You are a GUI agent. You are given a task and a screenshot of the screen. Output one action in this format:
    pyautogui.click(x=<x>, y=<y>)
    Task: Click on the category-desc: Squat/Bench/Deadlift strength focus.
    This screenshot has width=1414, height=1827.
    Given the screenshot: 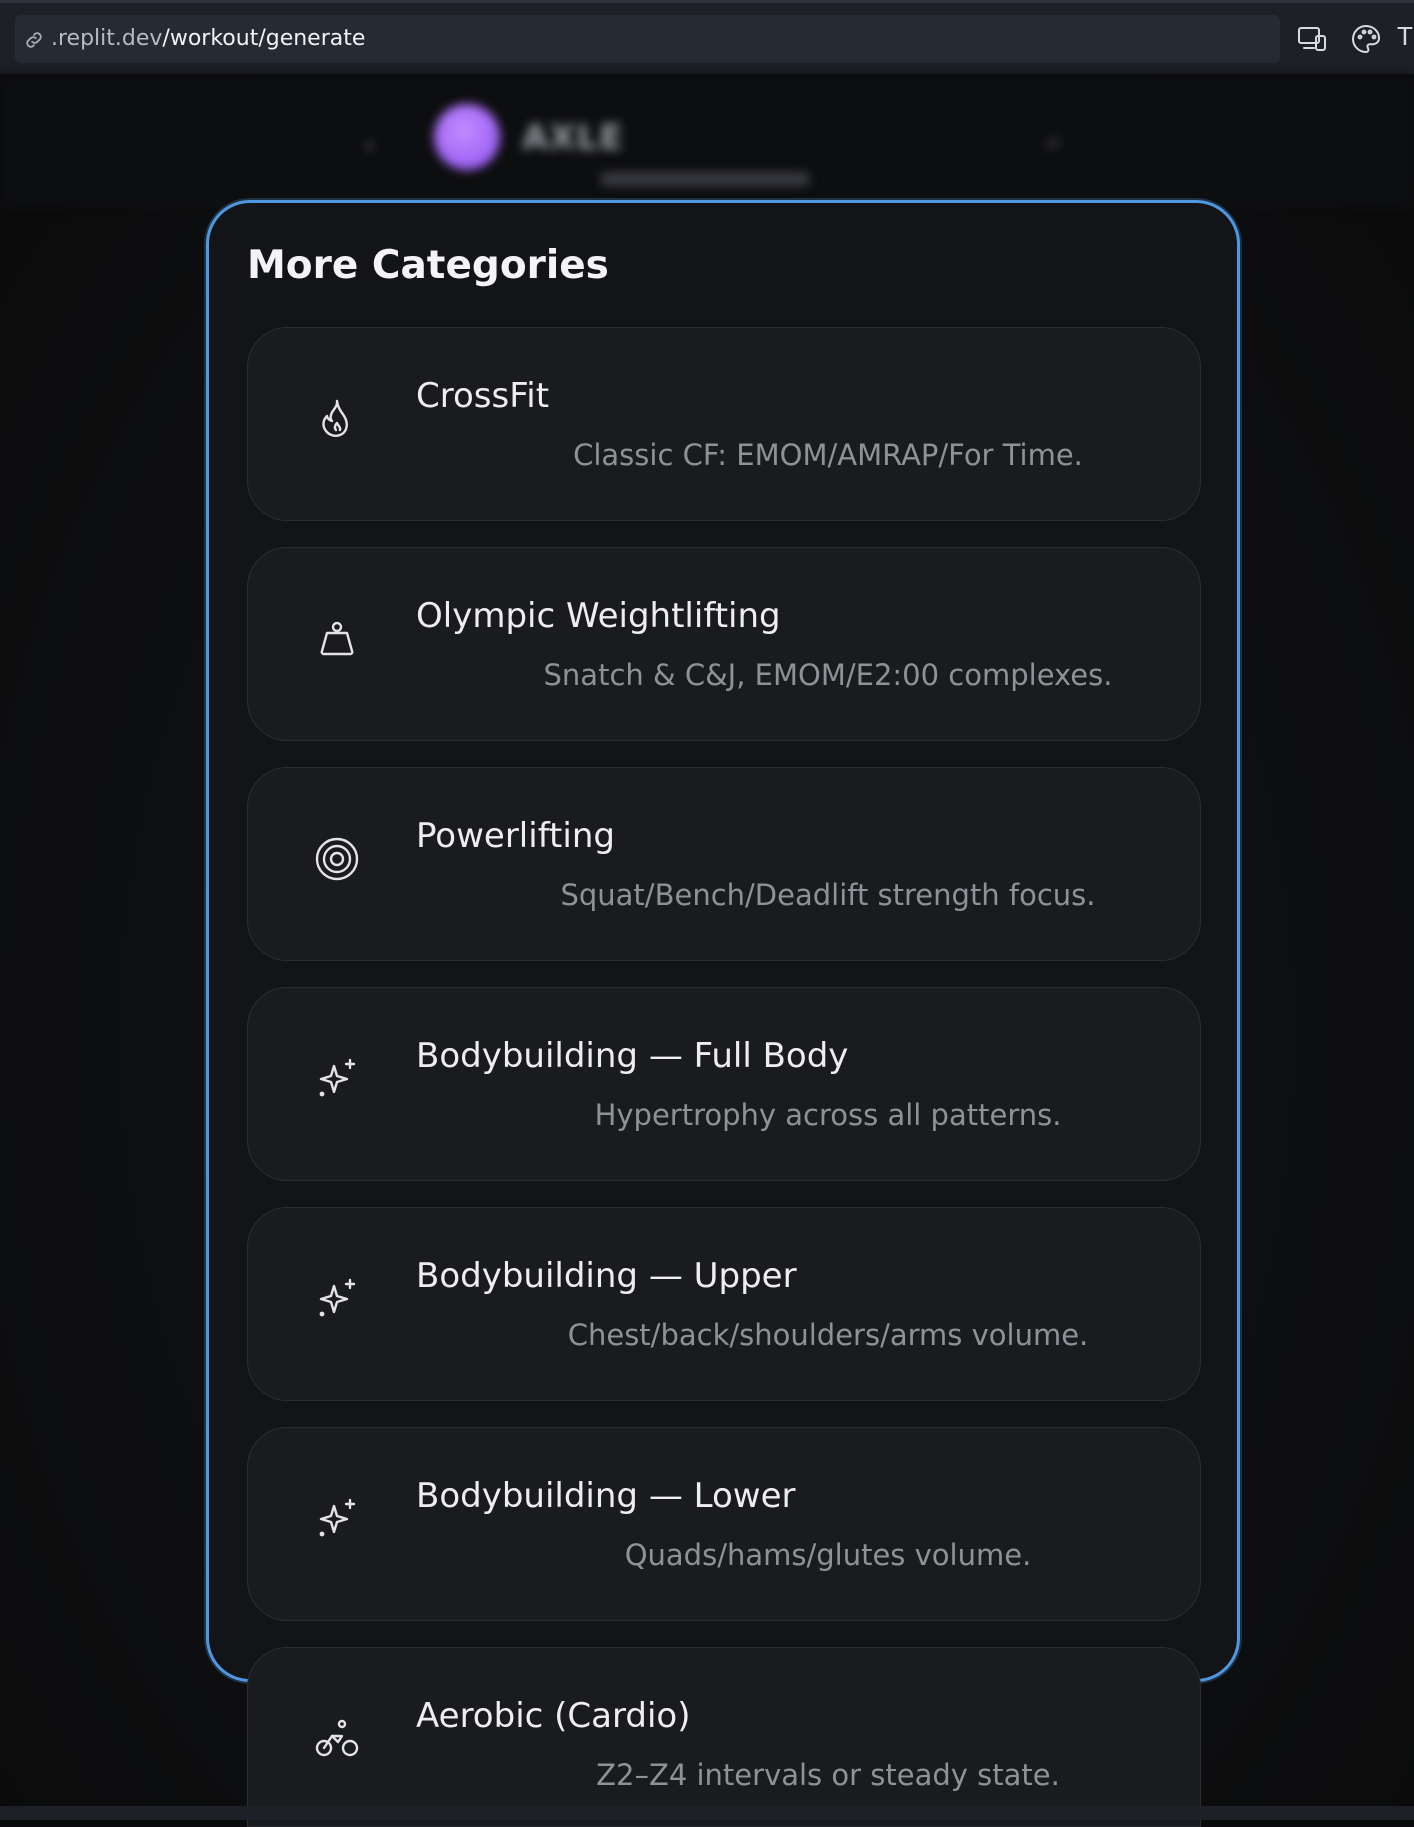 What is the action you would take?
    pyautogui.click(x=828, y=895)
    